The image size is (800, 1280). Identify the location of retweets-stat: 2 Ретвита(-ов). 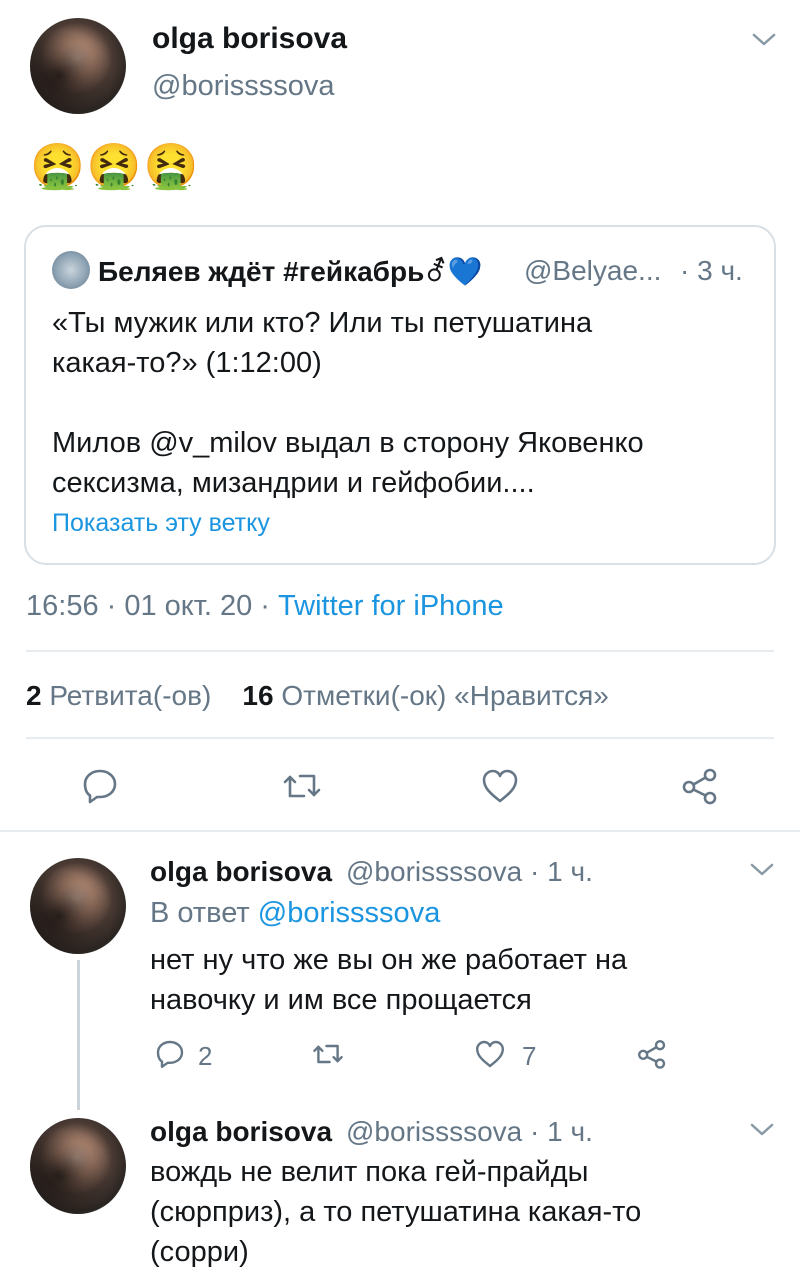
(118, 695).